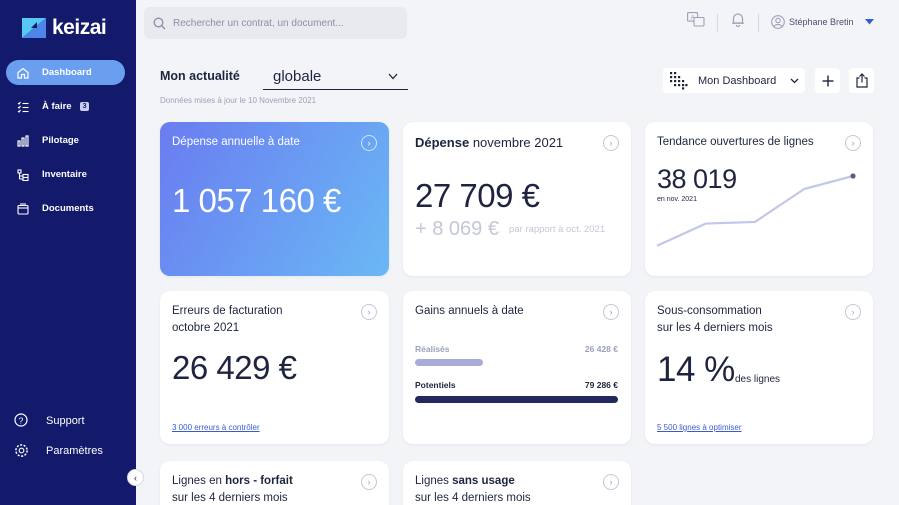 The image size is (899, 505). I want to click on trend-sparkline, so click(756, 210).